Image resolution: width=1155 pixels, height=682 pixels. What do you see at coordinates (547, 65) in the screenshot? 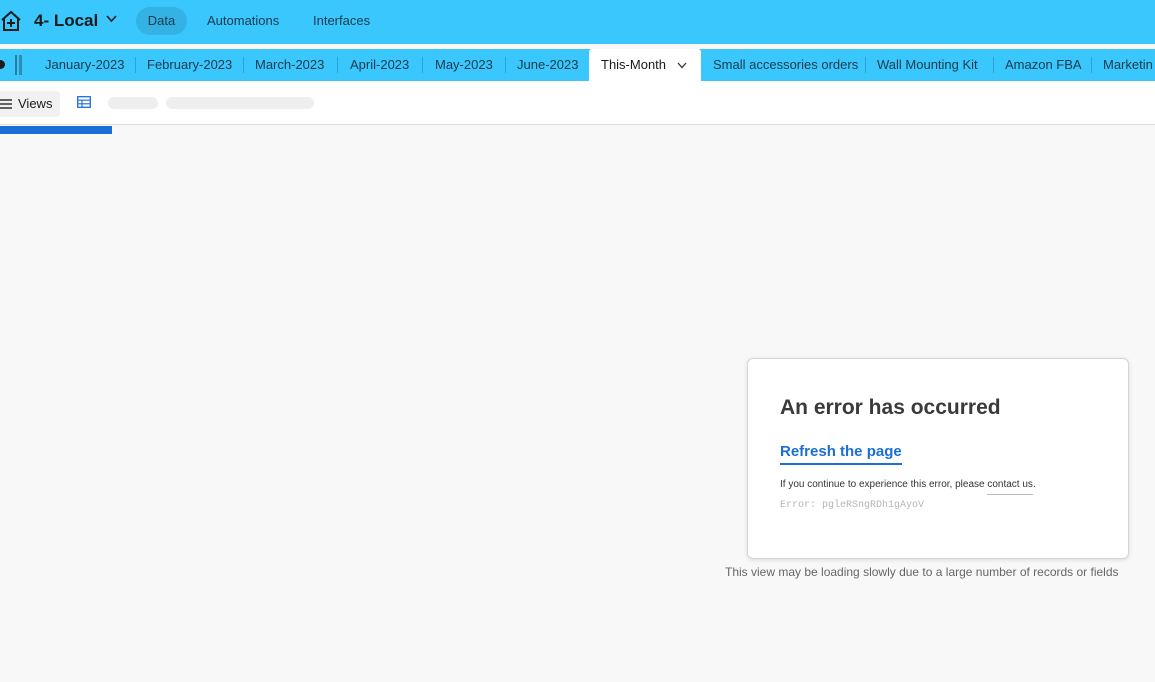
I see `tab-june-2023: June-2023` at bounding box center [547, 65].